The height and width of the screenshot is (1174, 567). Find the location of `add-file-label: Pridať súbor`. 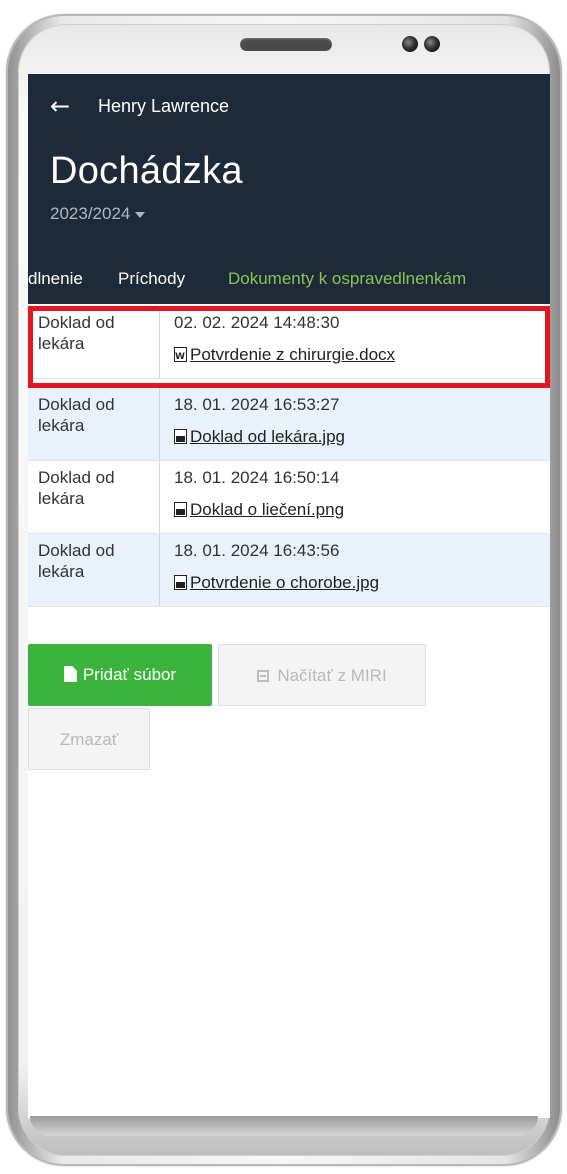

add-file-label: Pridať súbor is located at coordinates (129, 674).